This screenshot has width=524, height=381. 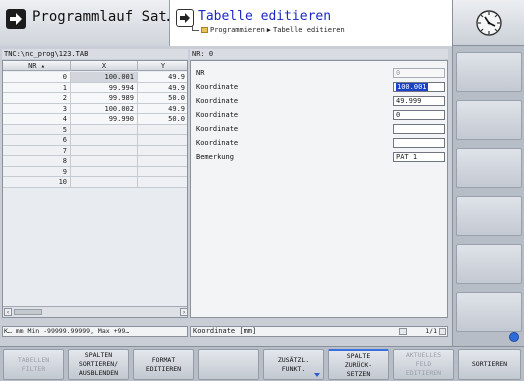 I want to click on table-row: 0 100.001 49.9, so click(x=95, y=77).